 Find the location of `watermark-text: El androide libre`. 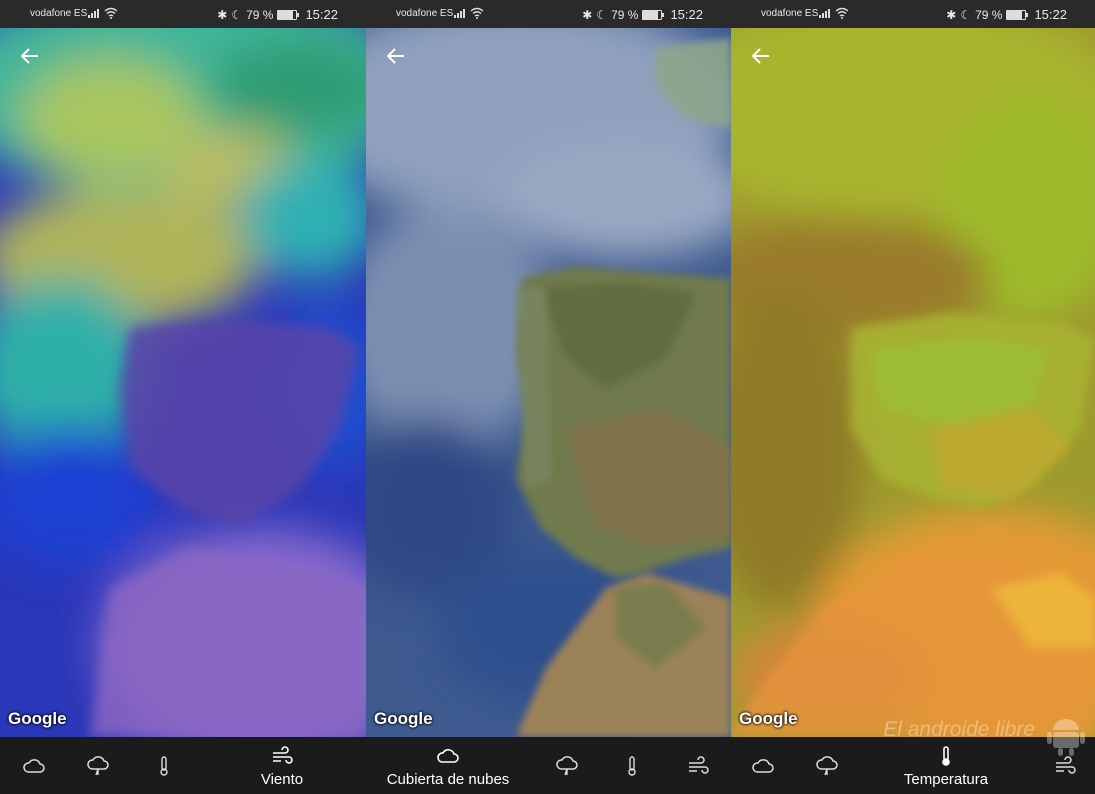

watermark-text: El androide libre is located at coordinates (959, 729).